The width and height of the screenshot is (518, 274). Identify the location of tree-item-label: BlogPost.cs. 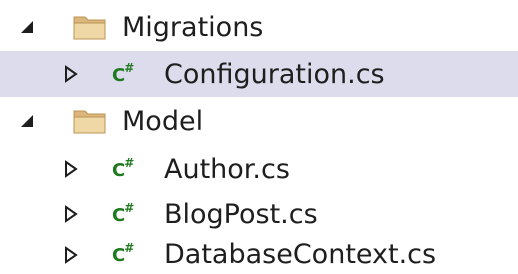
(241, 214).